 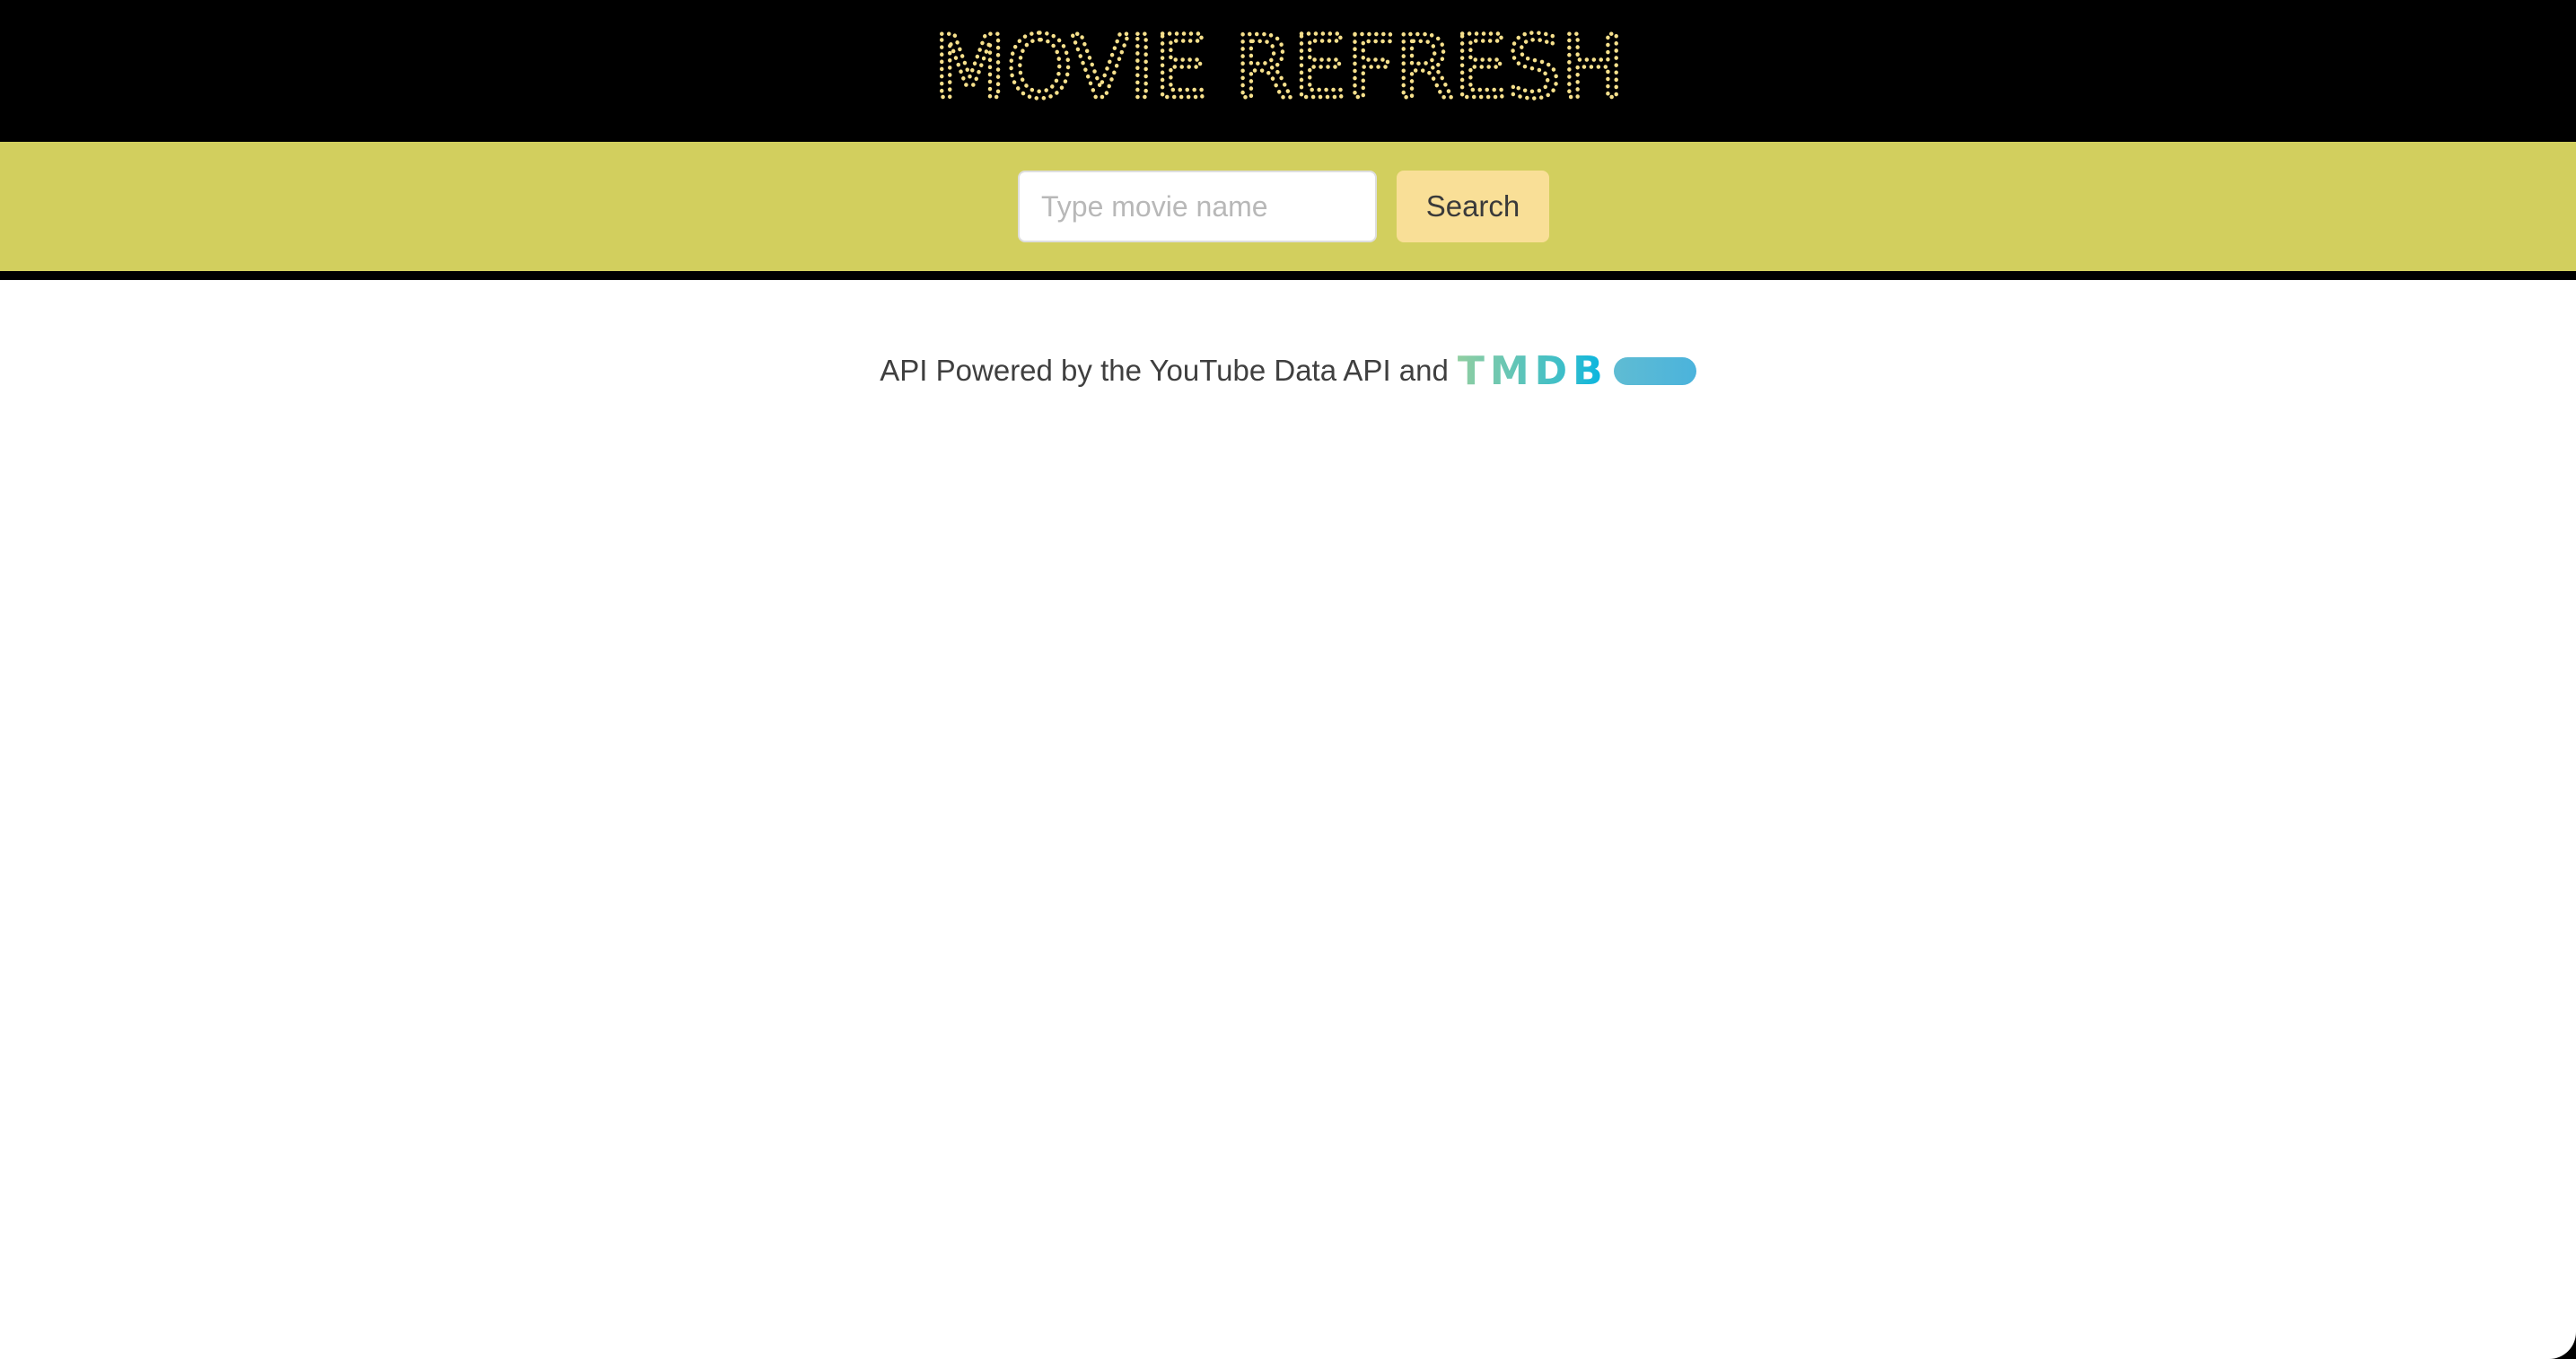 I want to click on search-bar: Search, so click(x=1288, y=211).